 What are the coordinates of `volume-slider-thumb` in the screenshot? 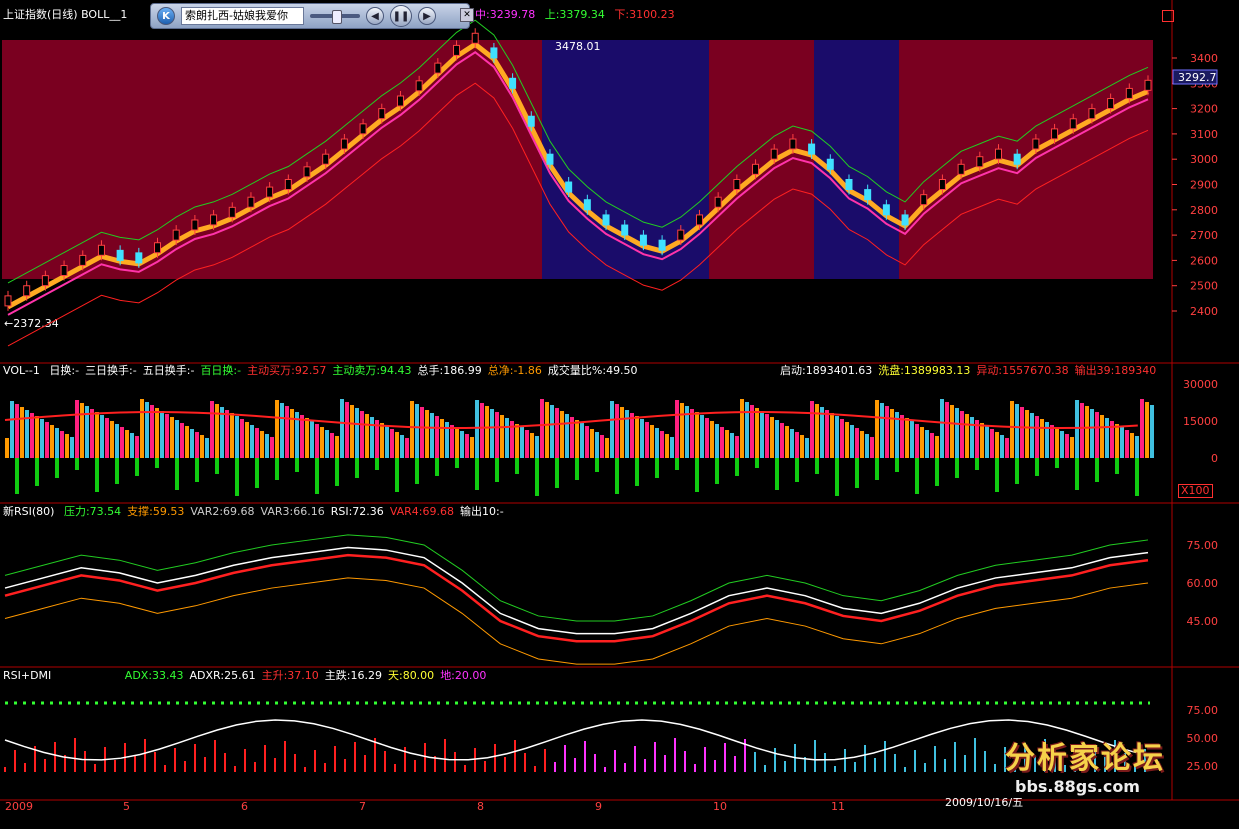 It's located at (337, 17).